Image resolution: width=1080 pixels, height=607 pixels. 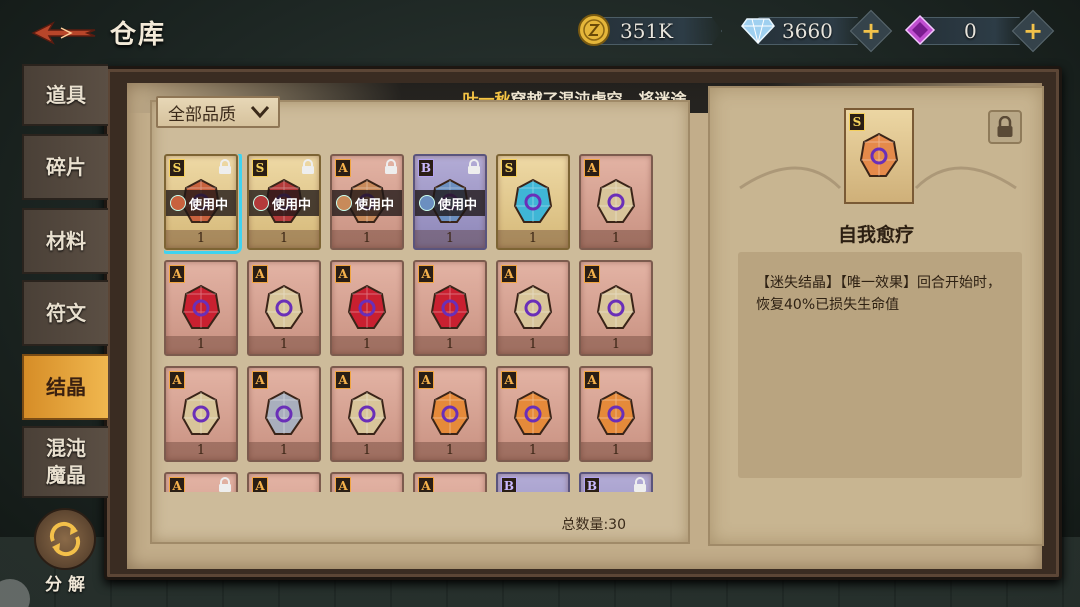 I want to click on add-diamond-button: +, so click(x=871, y=31).